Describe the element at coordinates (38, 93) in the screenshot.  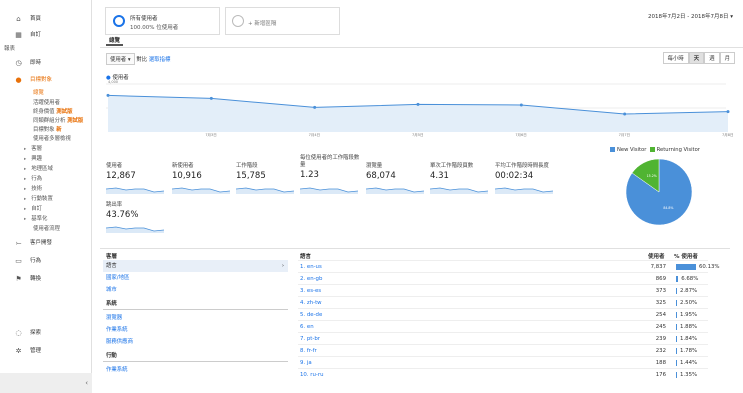
I see `sidebar-sub-overview: 總覽` at that location.